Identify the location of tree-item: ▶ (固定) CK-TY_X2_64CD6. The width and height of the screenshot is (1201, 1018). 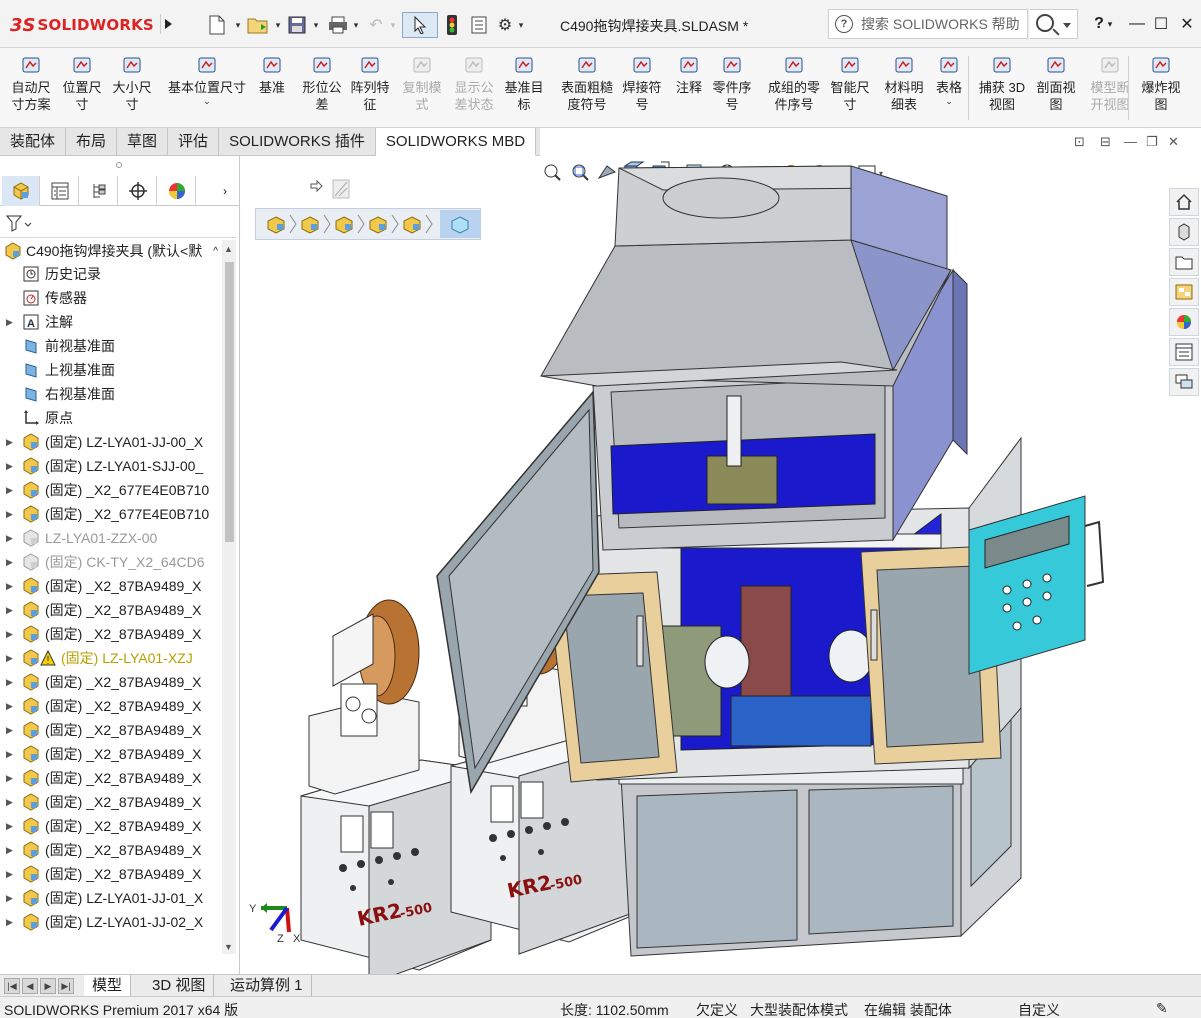
(111, 562).